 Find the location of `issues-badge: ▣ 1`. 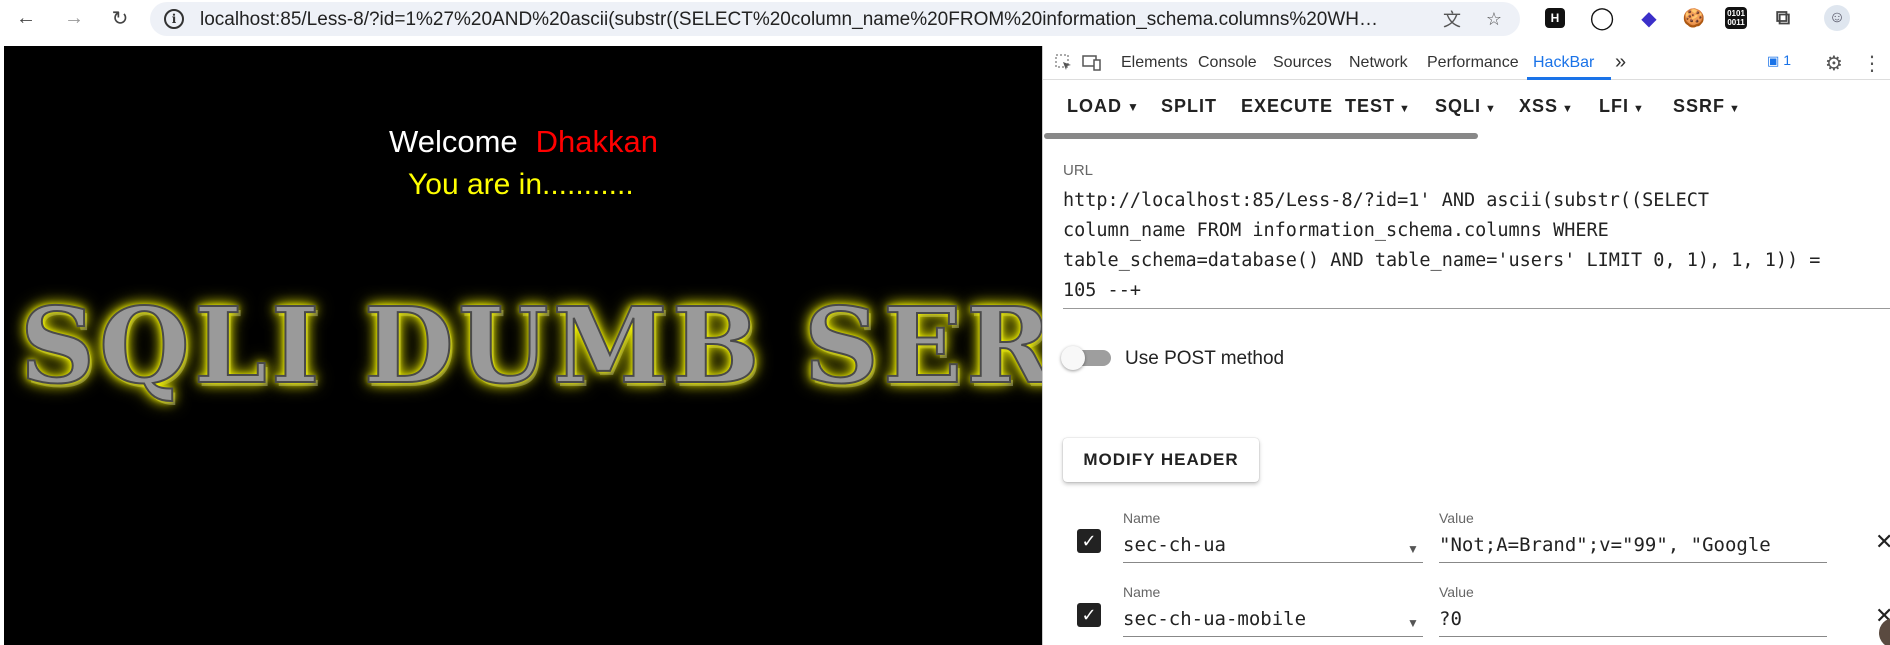

issues-badge: ▣ 1 is located at coordinates (1779, 60).